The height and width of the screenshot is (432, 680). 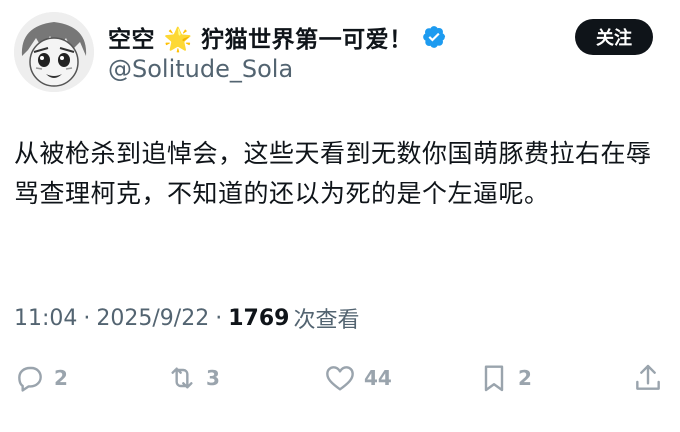 I want to click on views-label: 次查看, so click(x=326, y=320).